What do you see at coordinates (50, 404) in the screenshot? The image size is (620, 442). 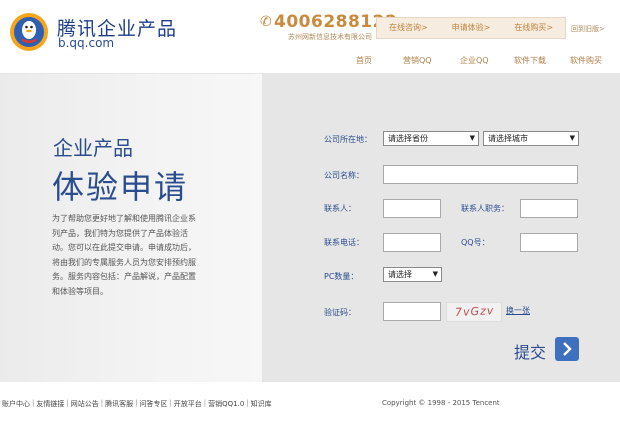 I see `footer-link-friend-links: 友情链接` at bounding box center [50, 404].